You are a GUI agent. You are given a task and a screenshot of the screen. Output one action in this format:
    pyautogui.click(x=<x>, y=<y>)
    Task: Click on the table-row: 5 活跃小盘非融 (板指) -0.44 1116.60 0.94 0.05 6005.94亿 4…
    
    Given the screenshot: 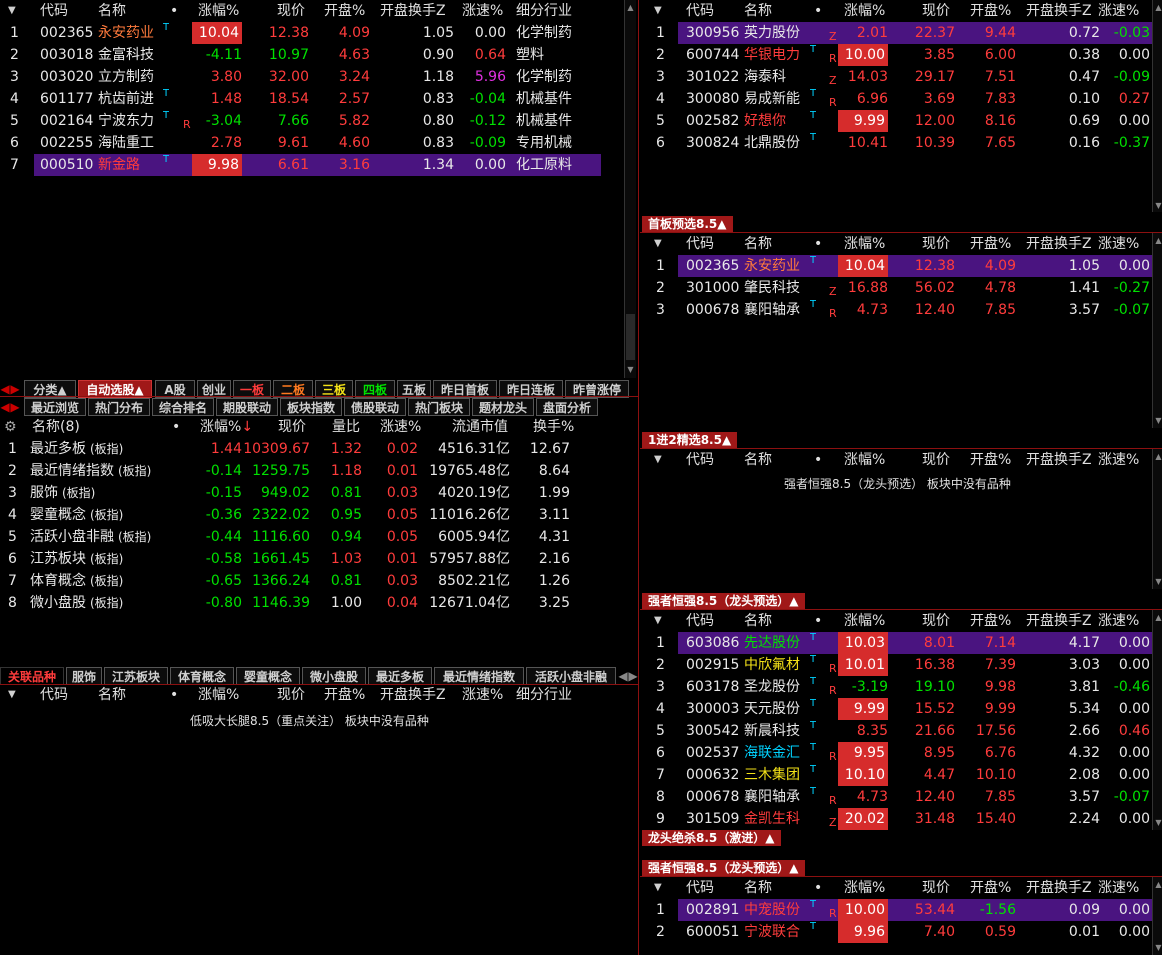 What is the action you would take?
    pyautogui.click(x=311, y=537)
    